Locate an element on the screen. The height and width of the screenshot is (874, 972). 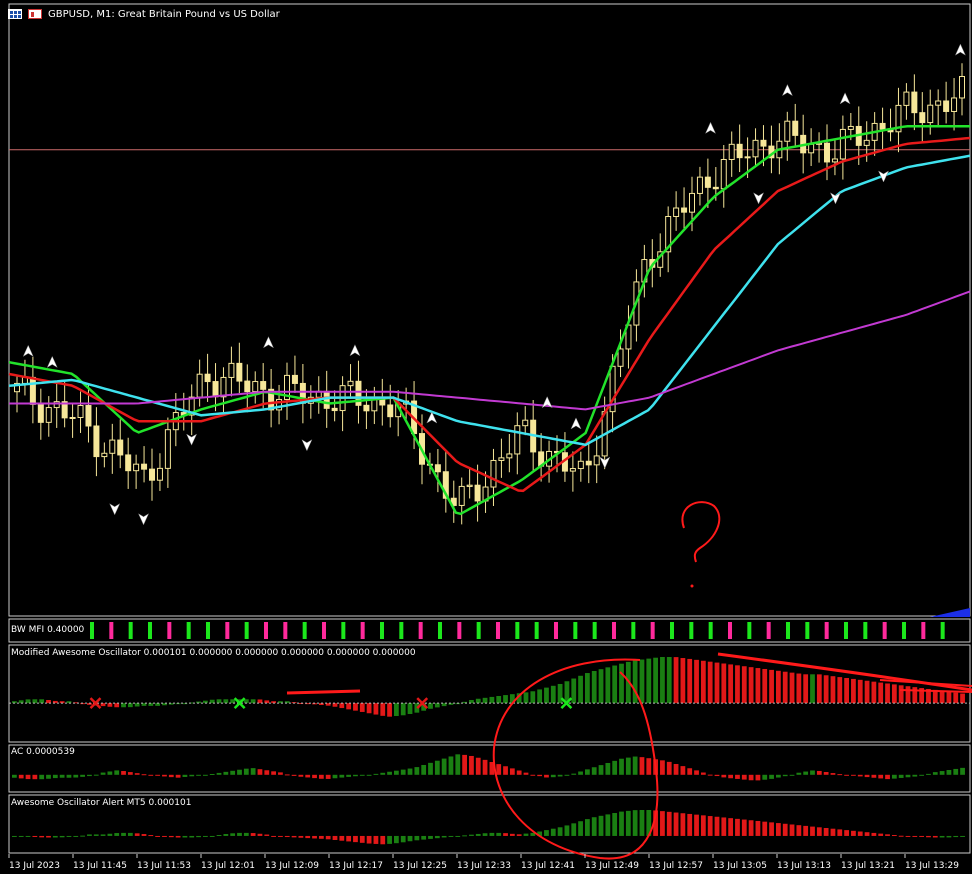
chart-icon is located at coordinates (35, 14).